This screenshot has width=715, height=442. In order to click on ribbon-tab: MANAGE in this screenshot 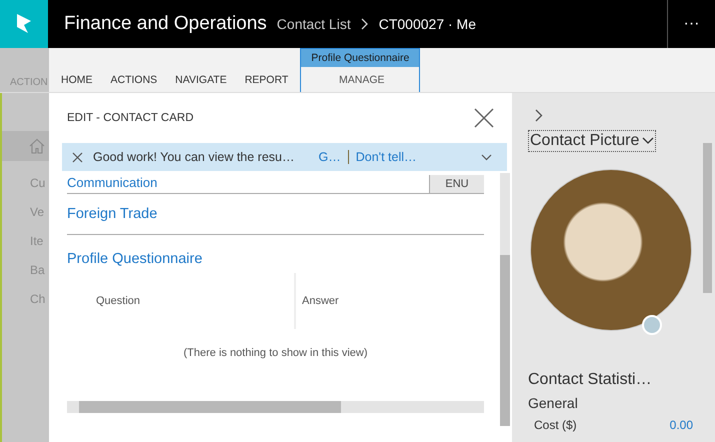, I will do `click(362, 82)`.